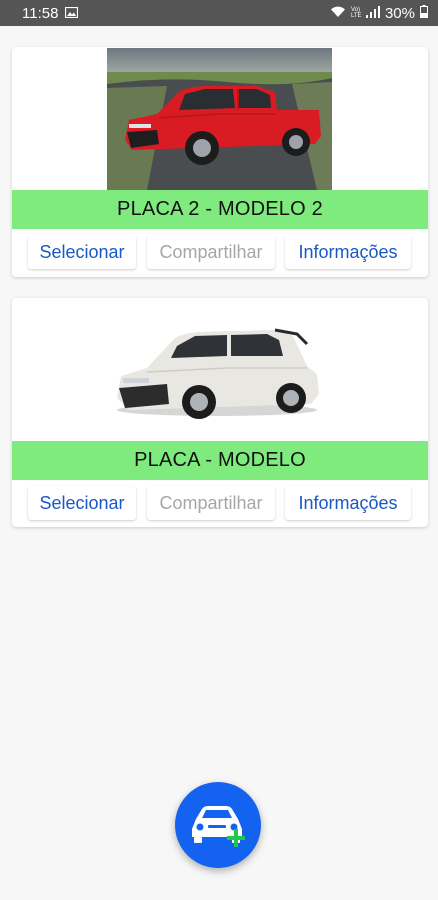 Image resolution: width=438 pixels, height=900 pixels. What do you see at coordinates (372, 13) in the screenshot?
I see `signal-icon` at bounding box center [372, 13].